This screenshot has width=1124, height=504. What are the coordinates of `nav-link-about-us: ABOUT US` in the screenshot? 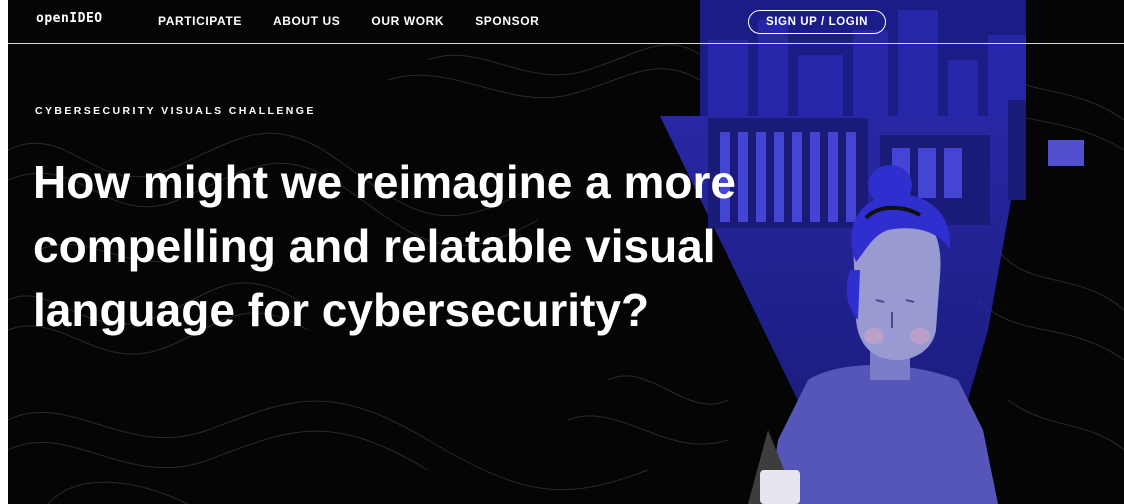 It's located at (306, 21).